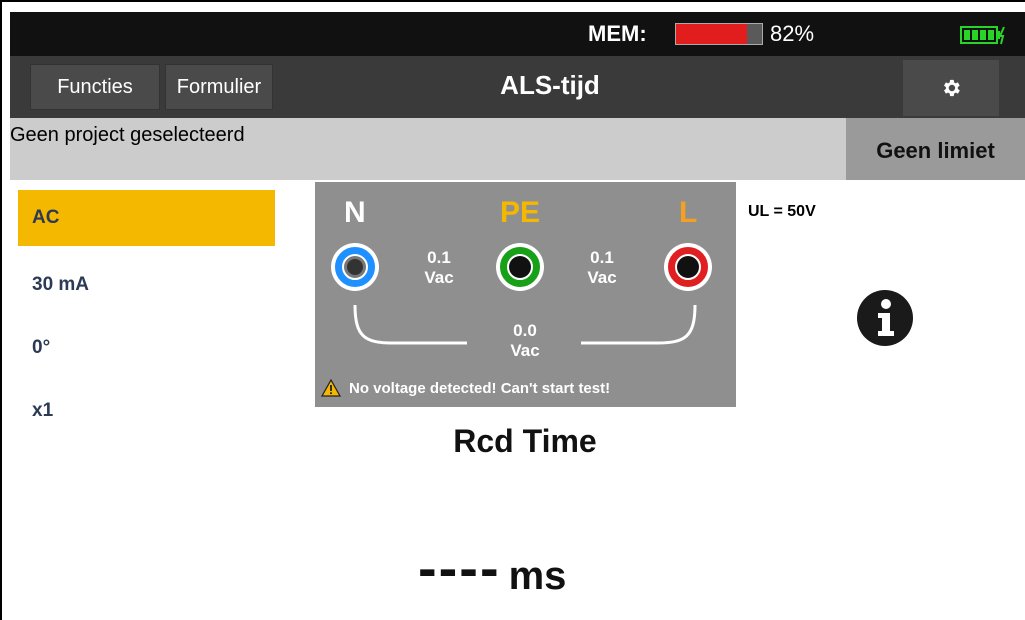 The image size is (1025, 620). I want to click on terminal-n-icon, so click(355, 267).